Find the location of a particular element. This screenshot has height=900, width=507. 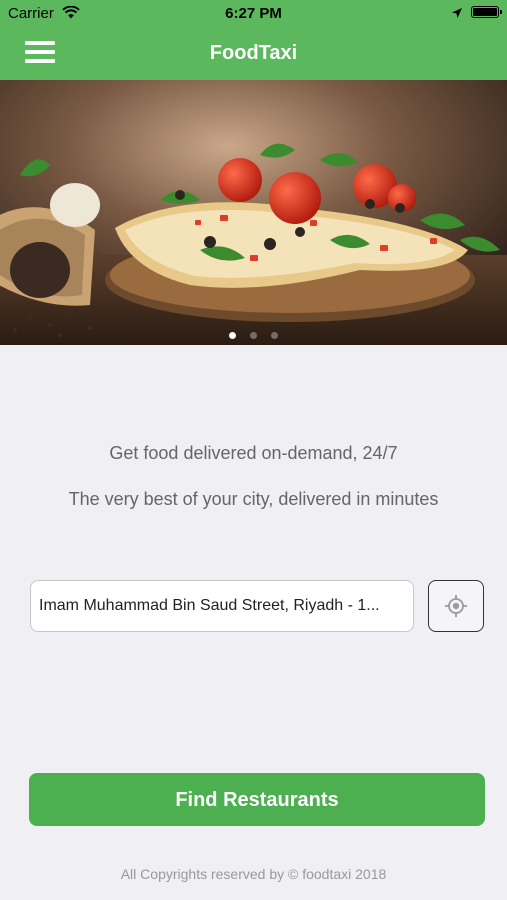

carousel-page-indicator is located at coordinates (253, 335).